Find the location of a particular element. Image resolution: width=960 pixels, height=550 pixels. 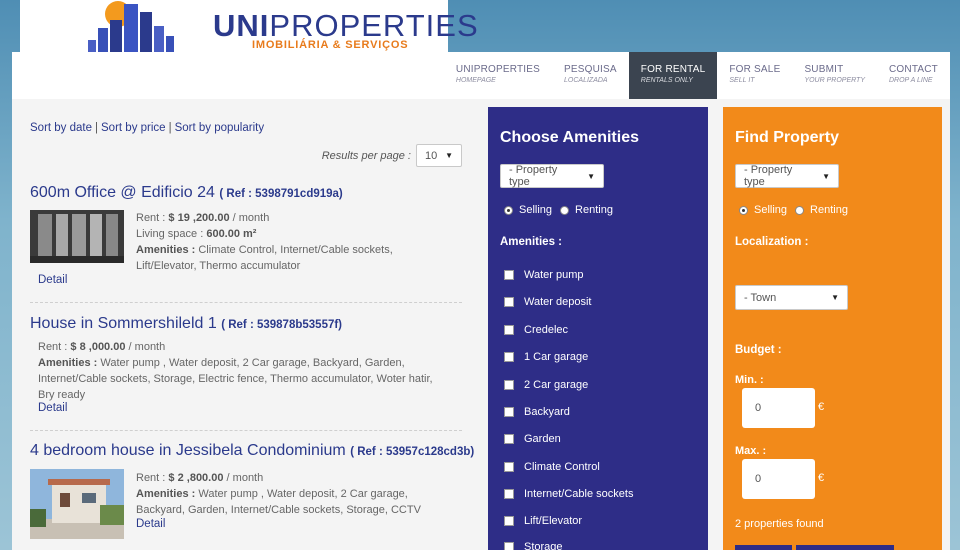

nav-item-submit: SUBMIT YOUR PROPERTY is located at coordinates (834, 75).